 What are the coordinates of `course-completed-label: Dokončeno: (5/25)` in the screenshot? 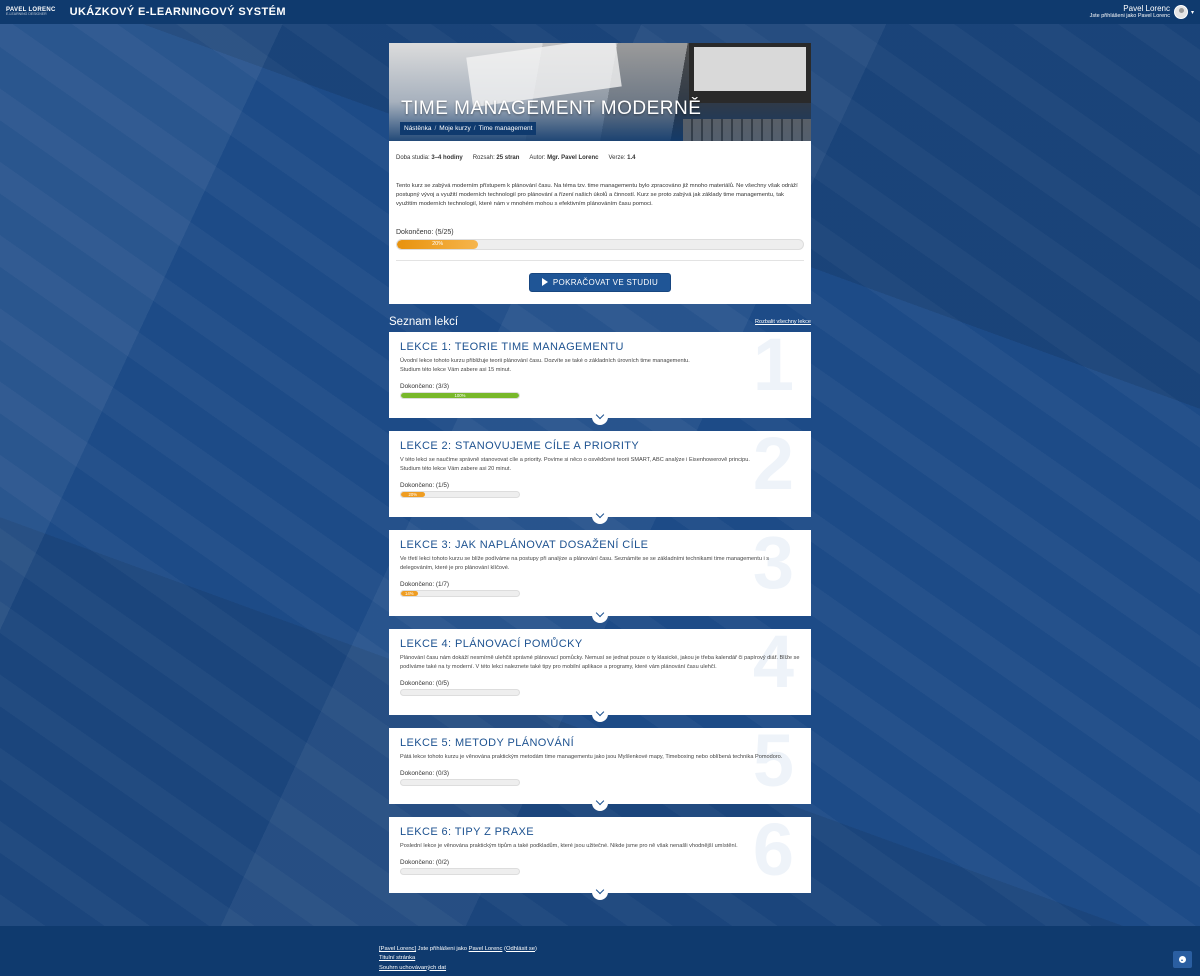 It's located at (425, 232).